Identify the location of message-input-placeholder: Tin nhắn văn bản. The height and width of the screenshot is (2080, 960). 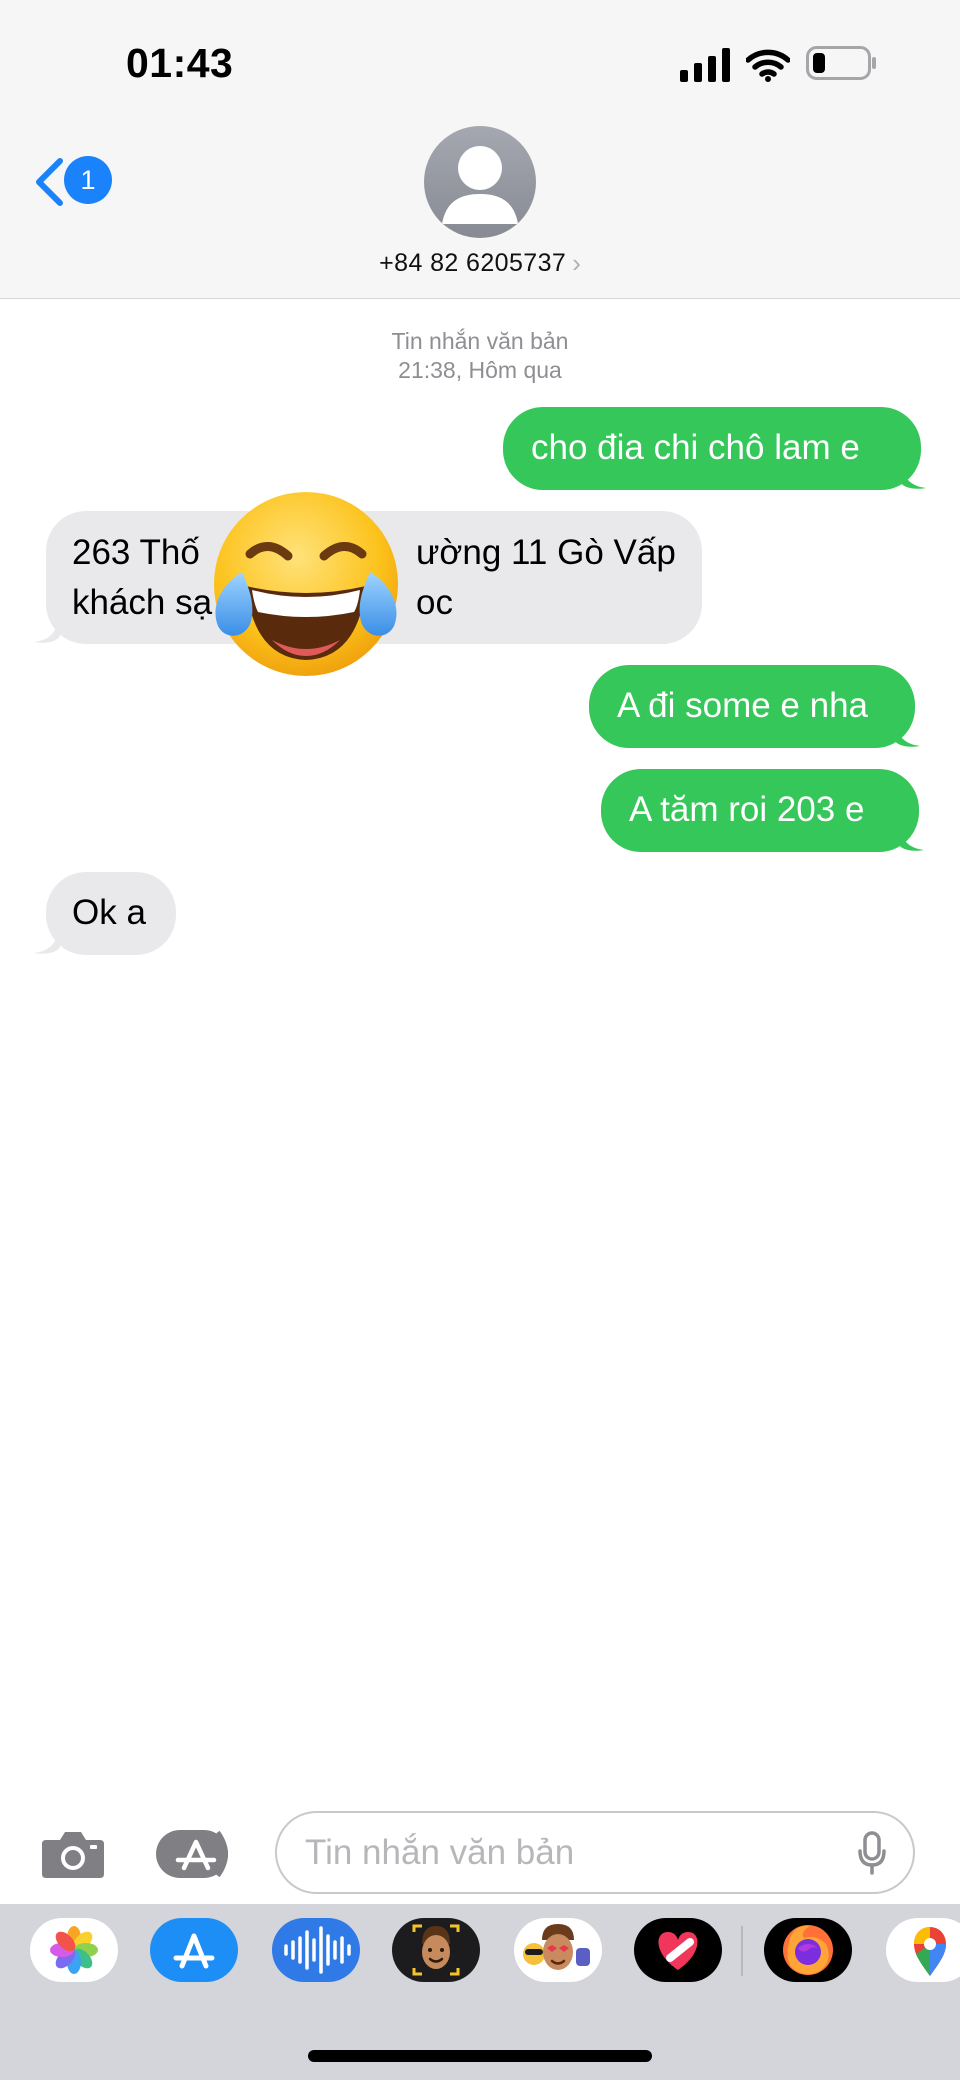
(440, 1852).